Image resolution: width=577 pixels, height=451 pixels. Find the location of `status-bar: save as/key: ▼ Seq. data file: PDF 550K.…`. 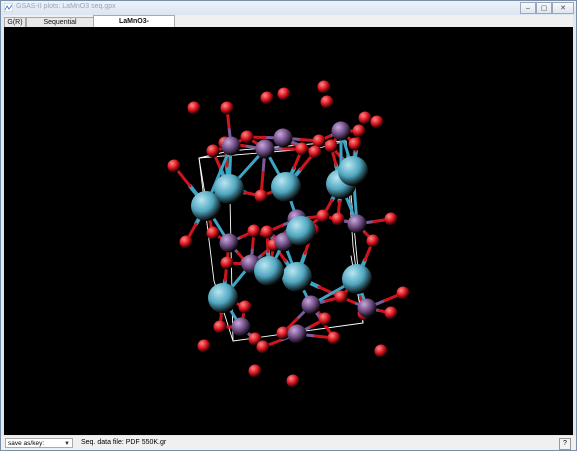

status-bar: save as/key: ▼ Seq. data file: PDF 550K.… is located at coordinates (288, 443).